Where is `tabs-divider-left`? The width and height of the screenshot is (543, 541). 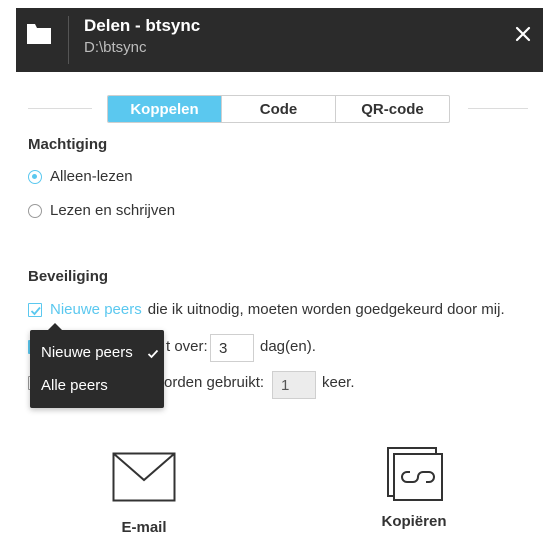
tabs-divider-left is located at coordinates (60, 108).